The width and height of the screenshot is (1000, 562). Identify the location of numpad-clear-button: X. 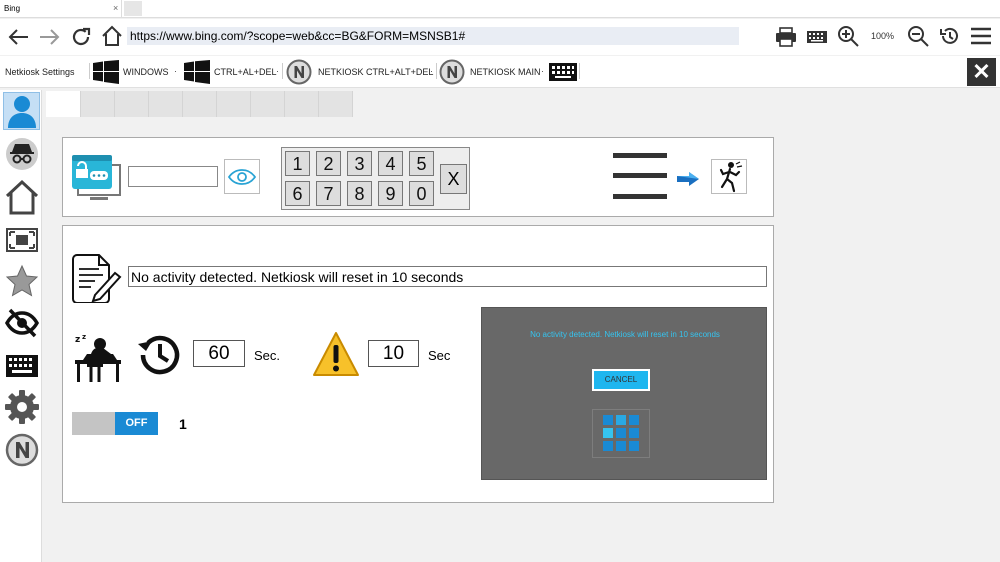
(453, 179).